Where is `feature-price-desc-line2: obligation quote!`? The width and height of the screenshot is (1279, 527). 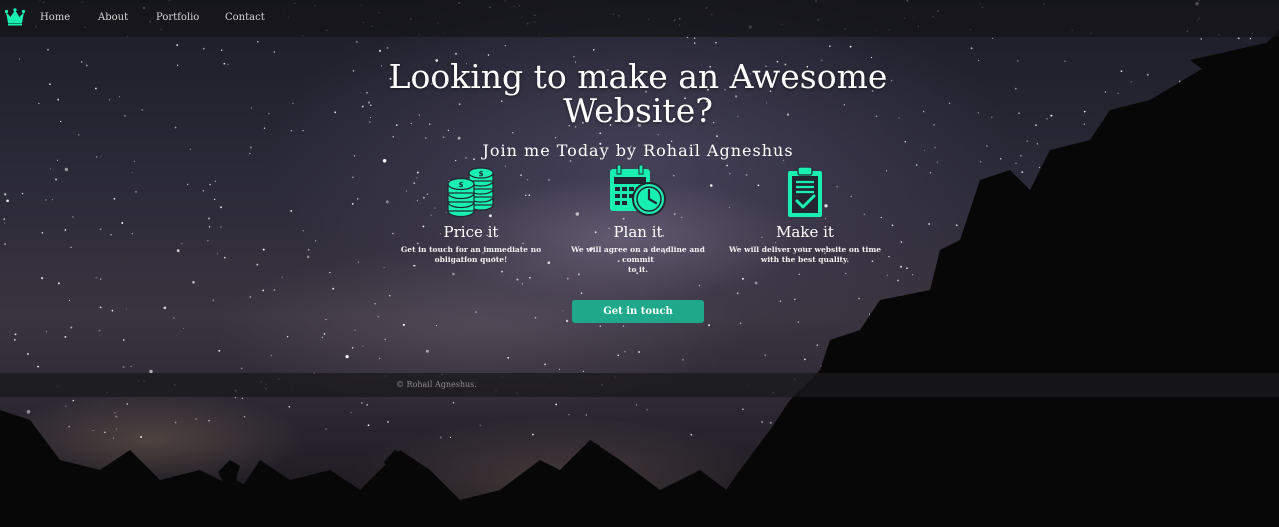 feature-price-desc-line2: obligation quote! is located at coordinates (471, 259).